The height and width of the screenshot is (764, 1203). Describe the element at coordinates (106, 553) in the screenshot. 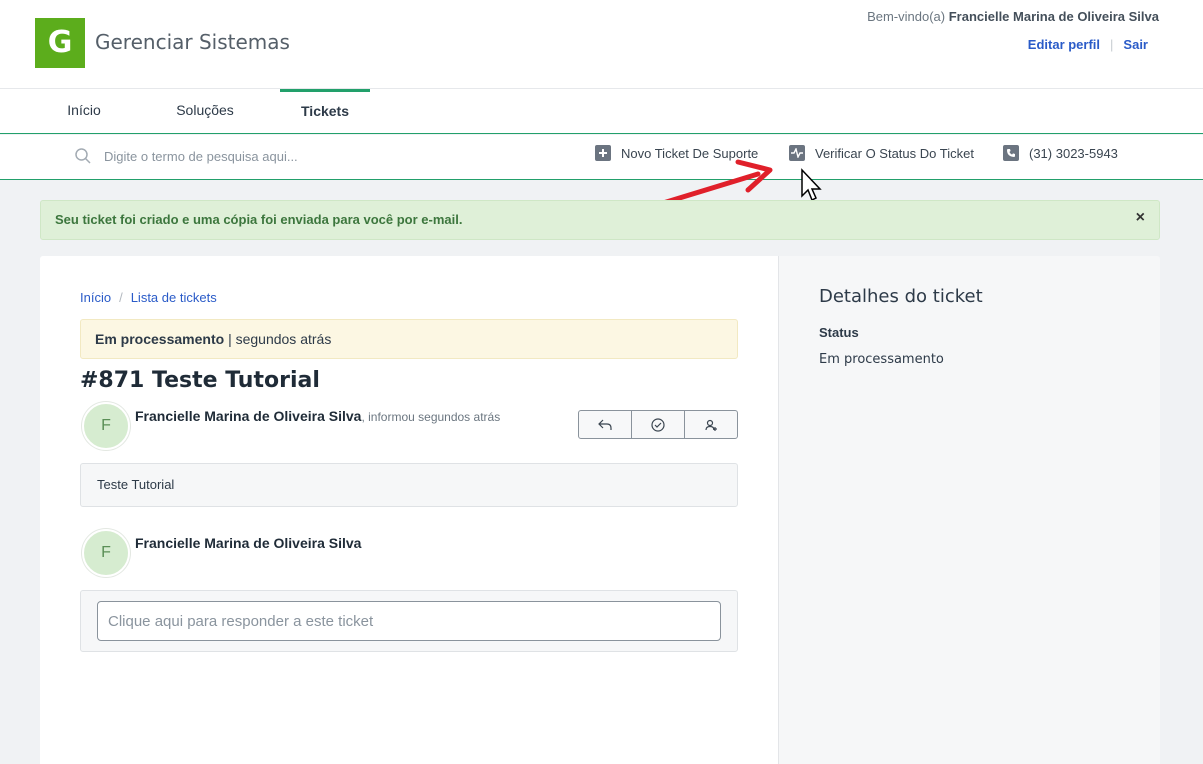

I see `reply-avatar: F` at that location.